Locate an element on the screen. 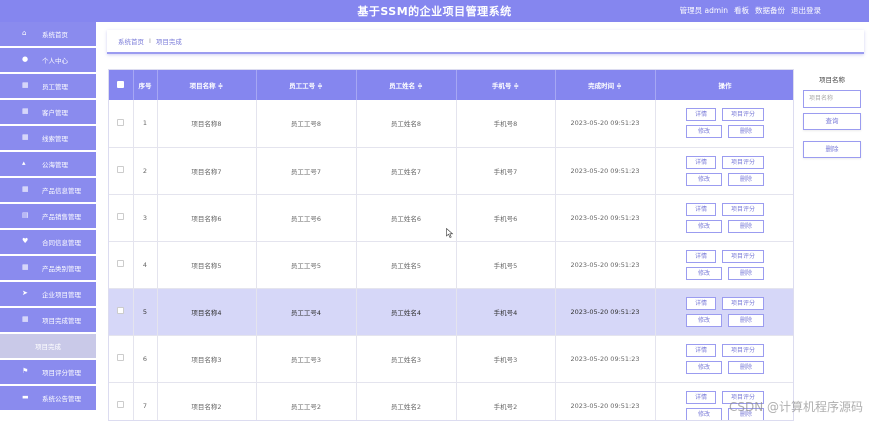 The height and width of the screenshot is (421, 869). sidebar-item: ▬ 系统公告管理 is located at coordinates (48, 398).